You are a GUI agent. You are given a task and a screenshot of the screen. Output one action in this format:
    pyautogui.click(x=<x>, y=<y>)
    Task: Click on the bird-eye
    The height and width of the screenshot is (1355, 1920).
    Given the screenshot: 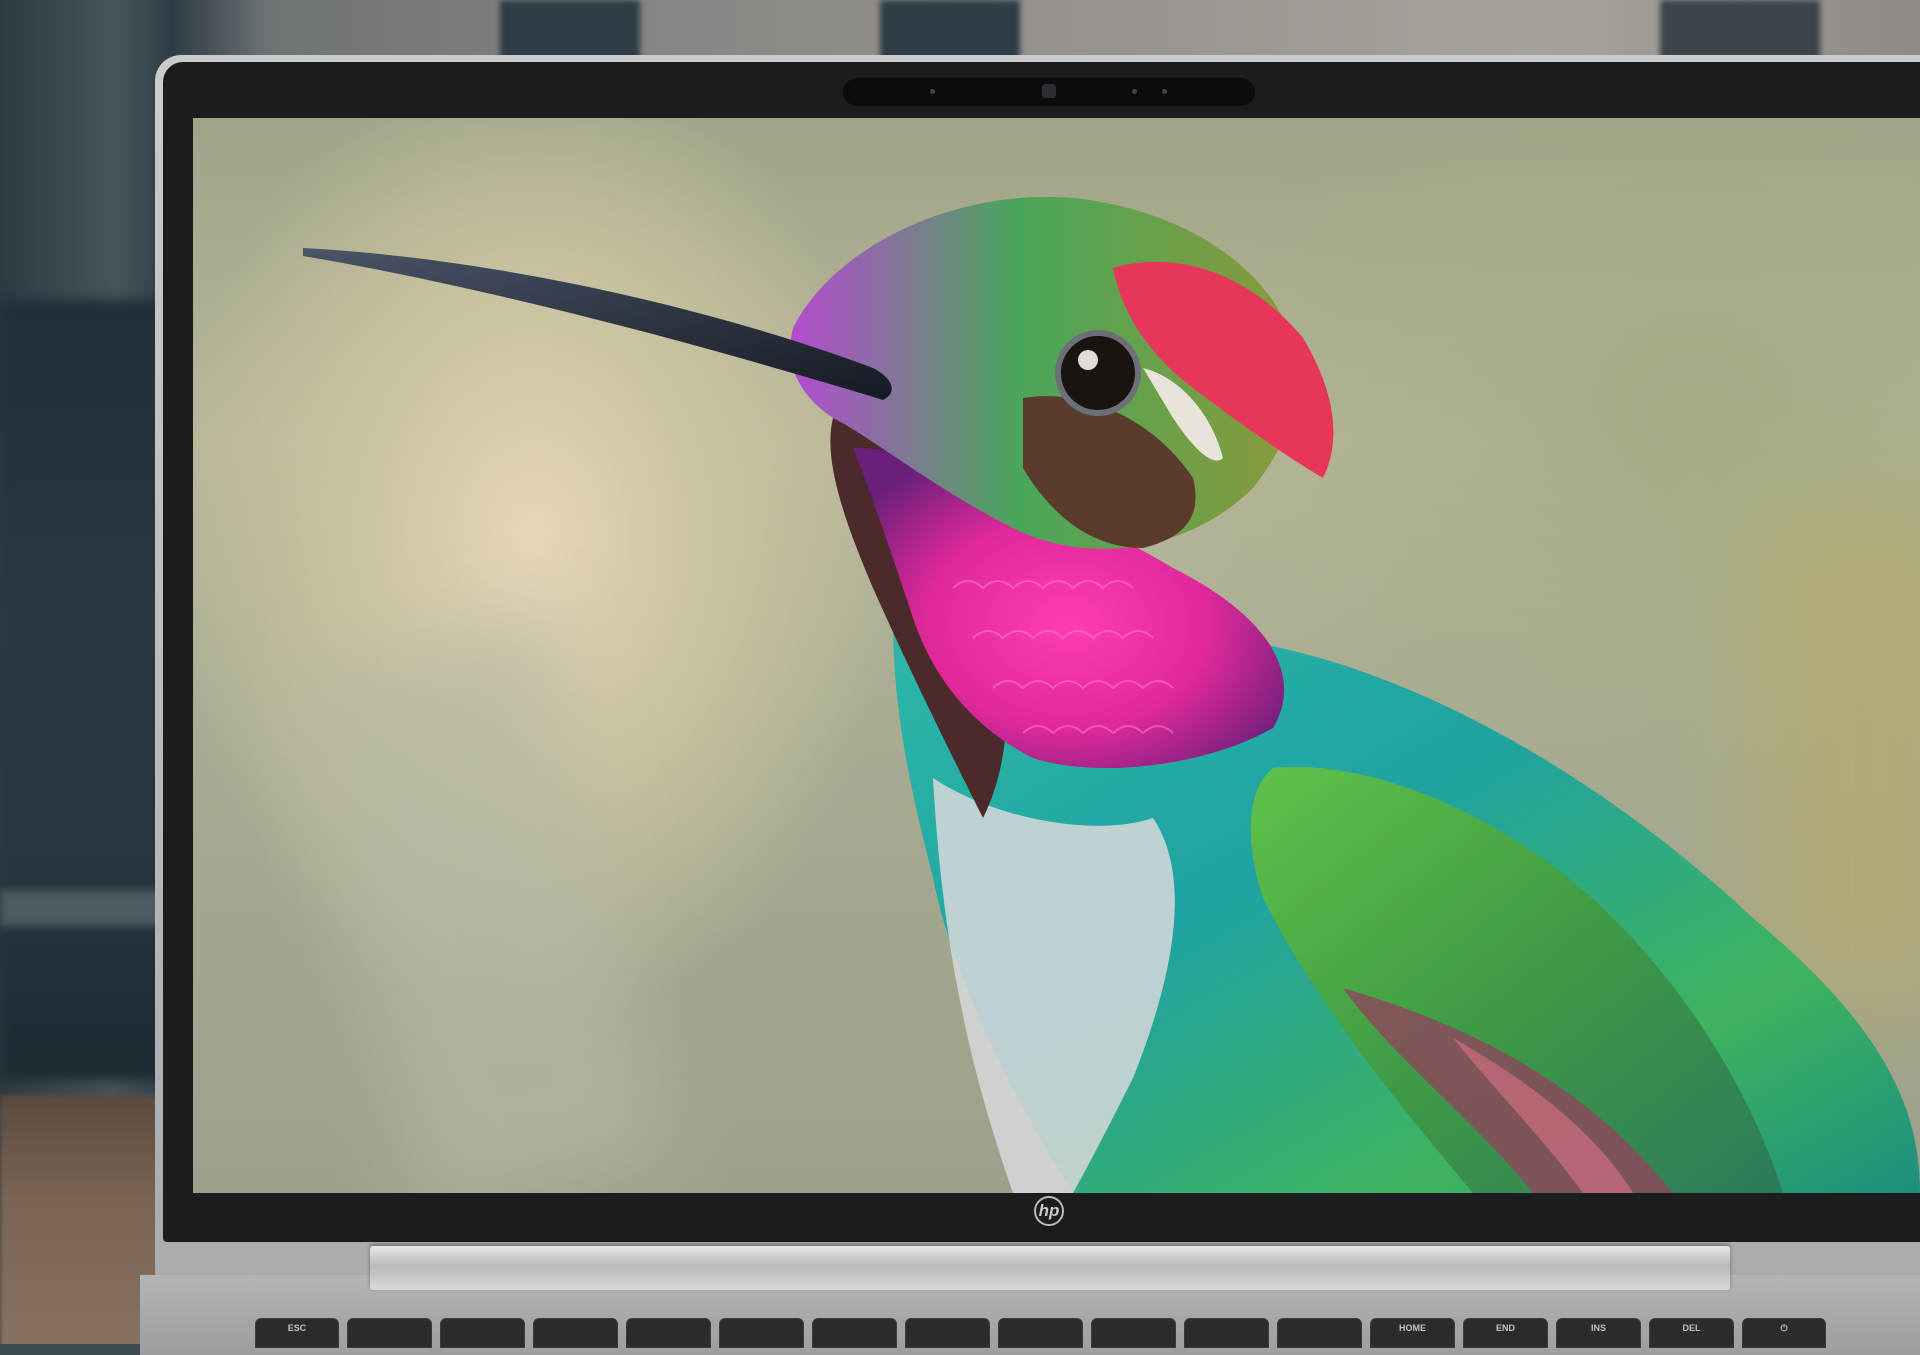 What is the action you would take?
    pyautogui.click(x=1098, y=373)
    